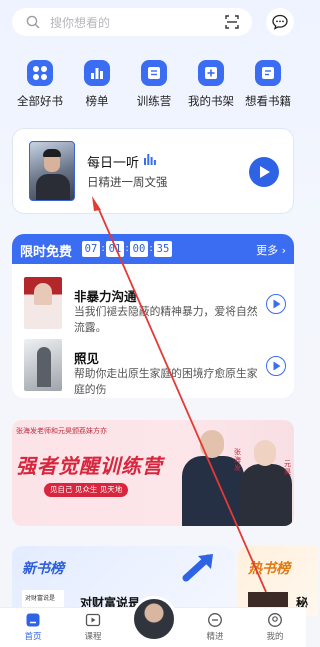 Image resolution: width=320 pixels, height=647 pixels. I want to click on tab-home: 首页, so click(33, 627).